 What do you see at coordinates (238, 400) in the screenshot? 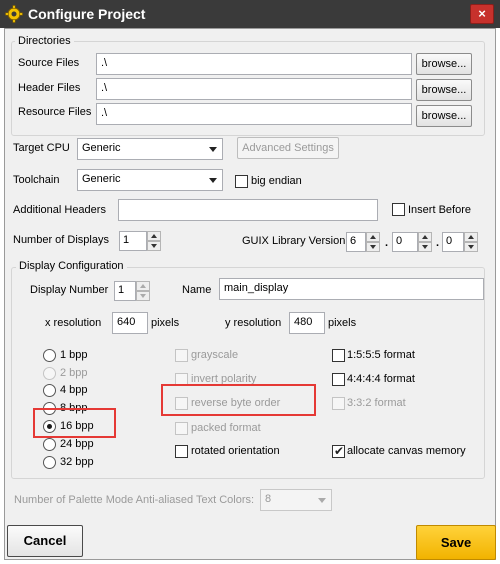
I see `highlight-reverse-byte-order` at bounding box center [238, 400].